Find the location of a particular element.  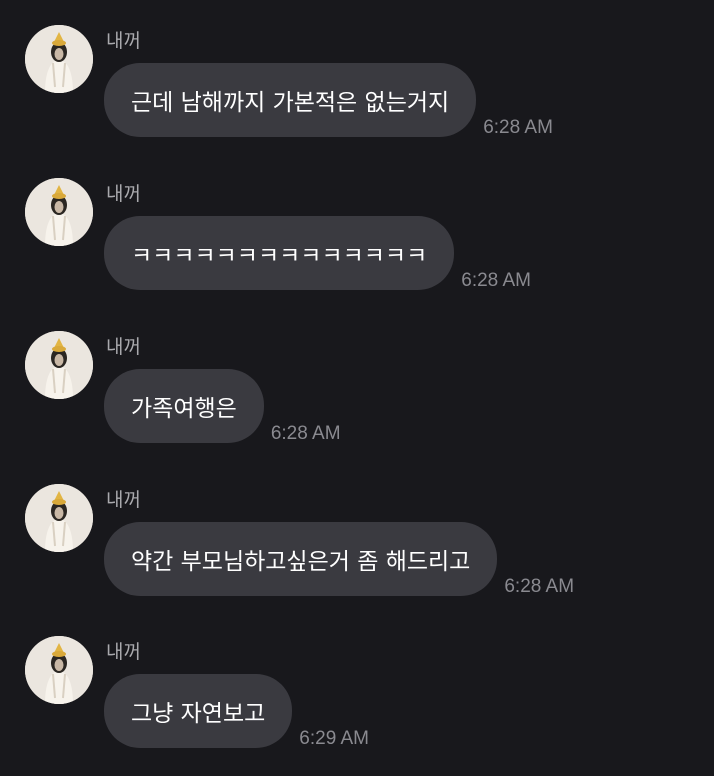

message-timestamp: 6:29 AM is located at coordinates (334, 738).